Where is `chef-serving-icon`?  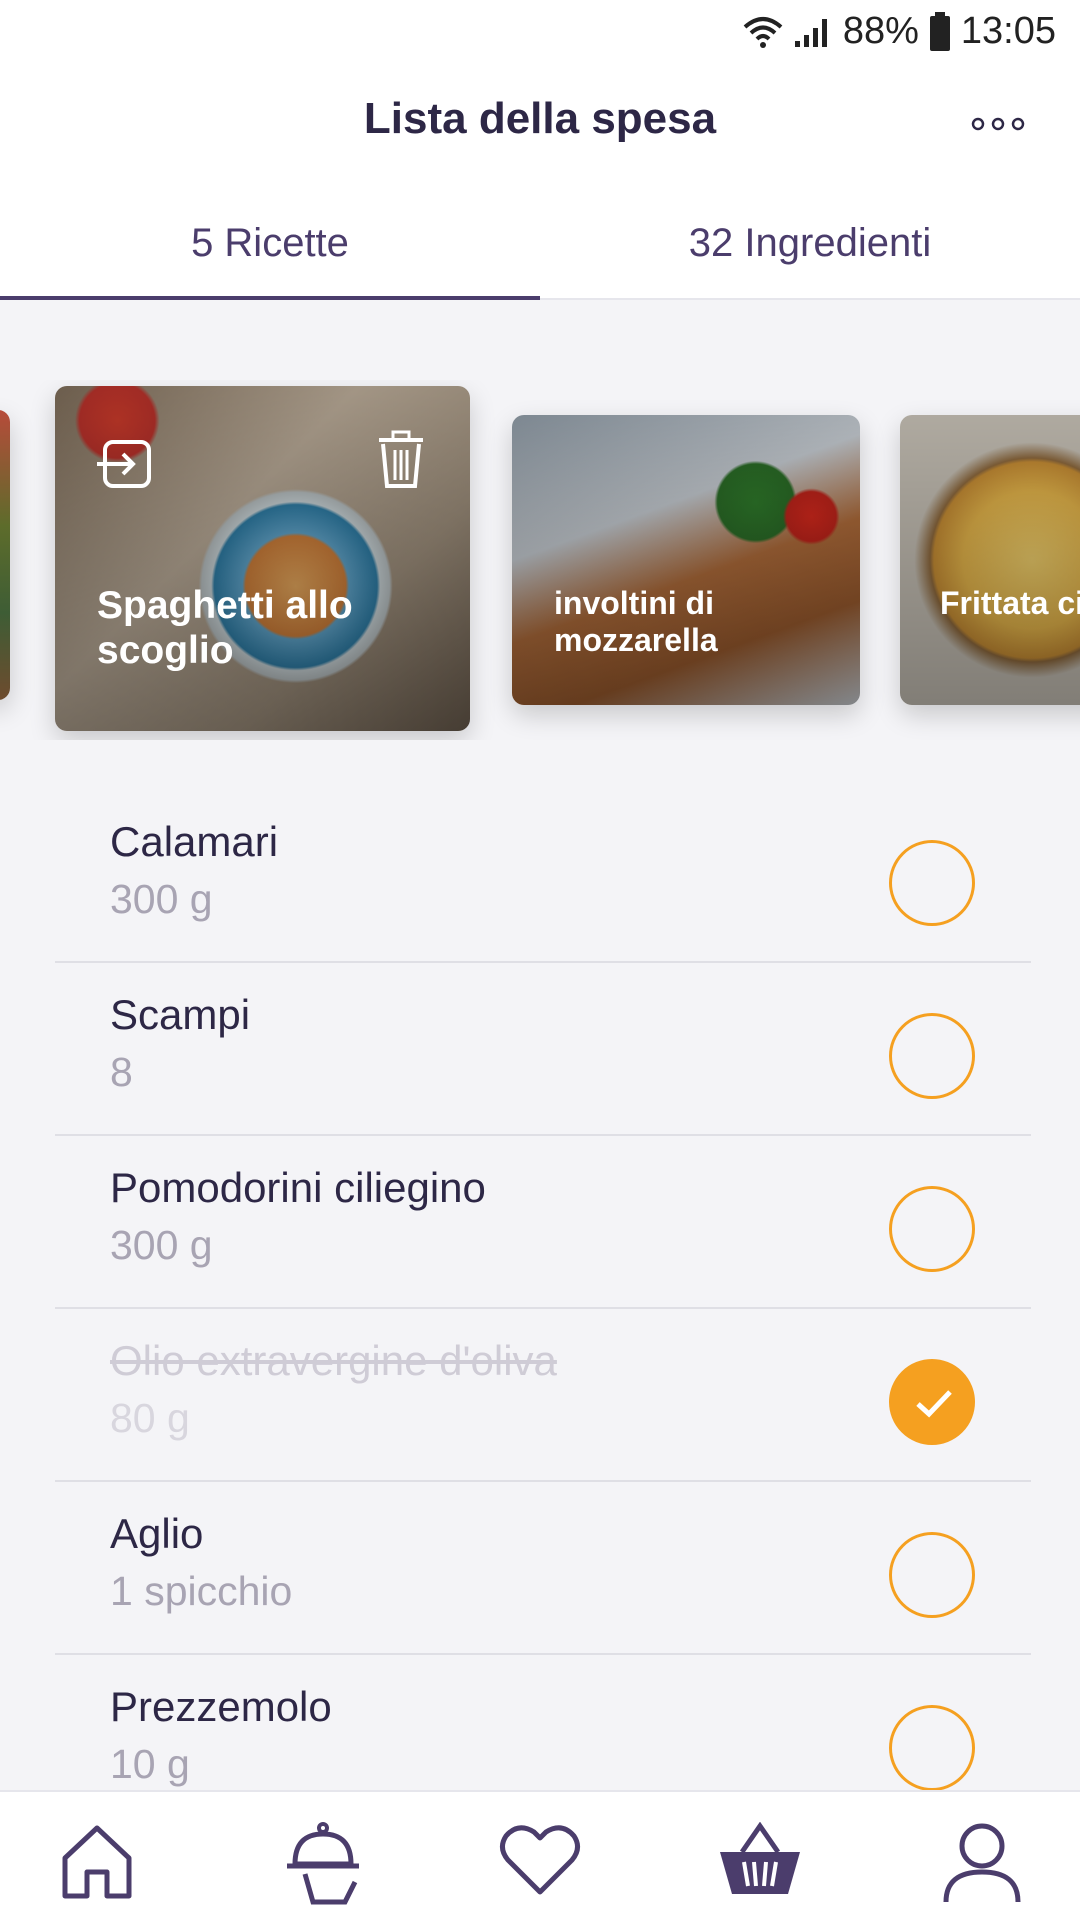
chef-serving-icon is located at coordinates (323, 1863).